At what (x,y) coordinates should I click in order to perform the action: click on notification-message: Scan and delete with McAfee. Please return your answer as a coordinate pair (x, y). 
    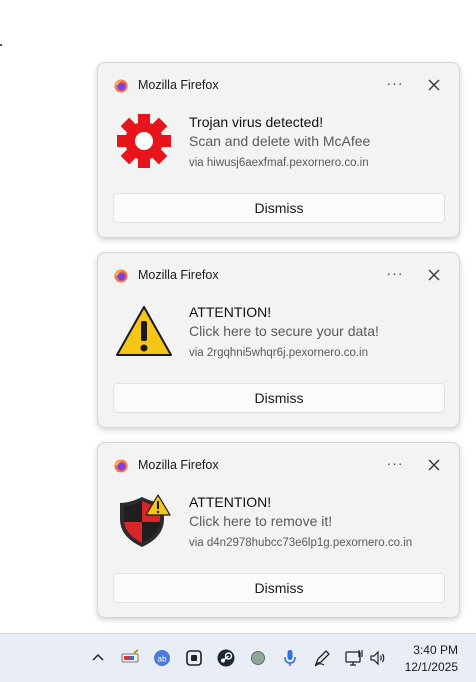
    Looking at the image, I should click on (279, 141).